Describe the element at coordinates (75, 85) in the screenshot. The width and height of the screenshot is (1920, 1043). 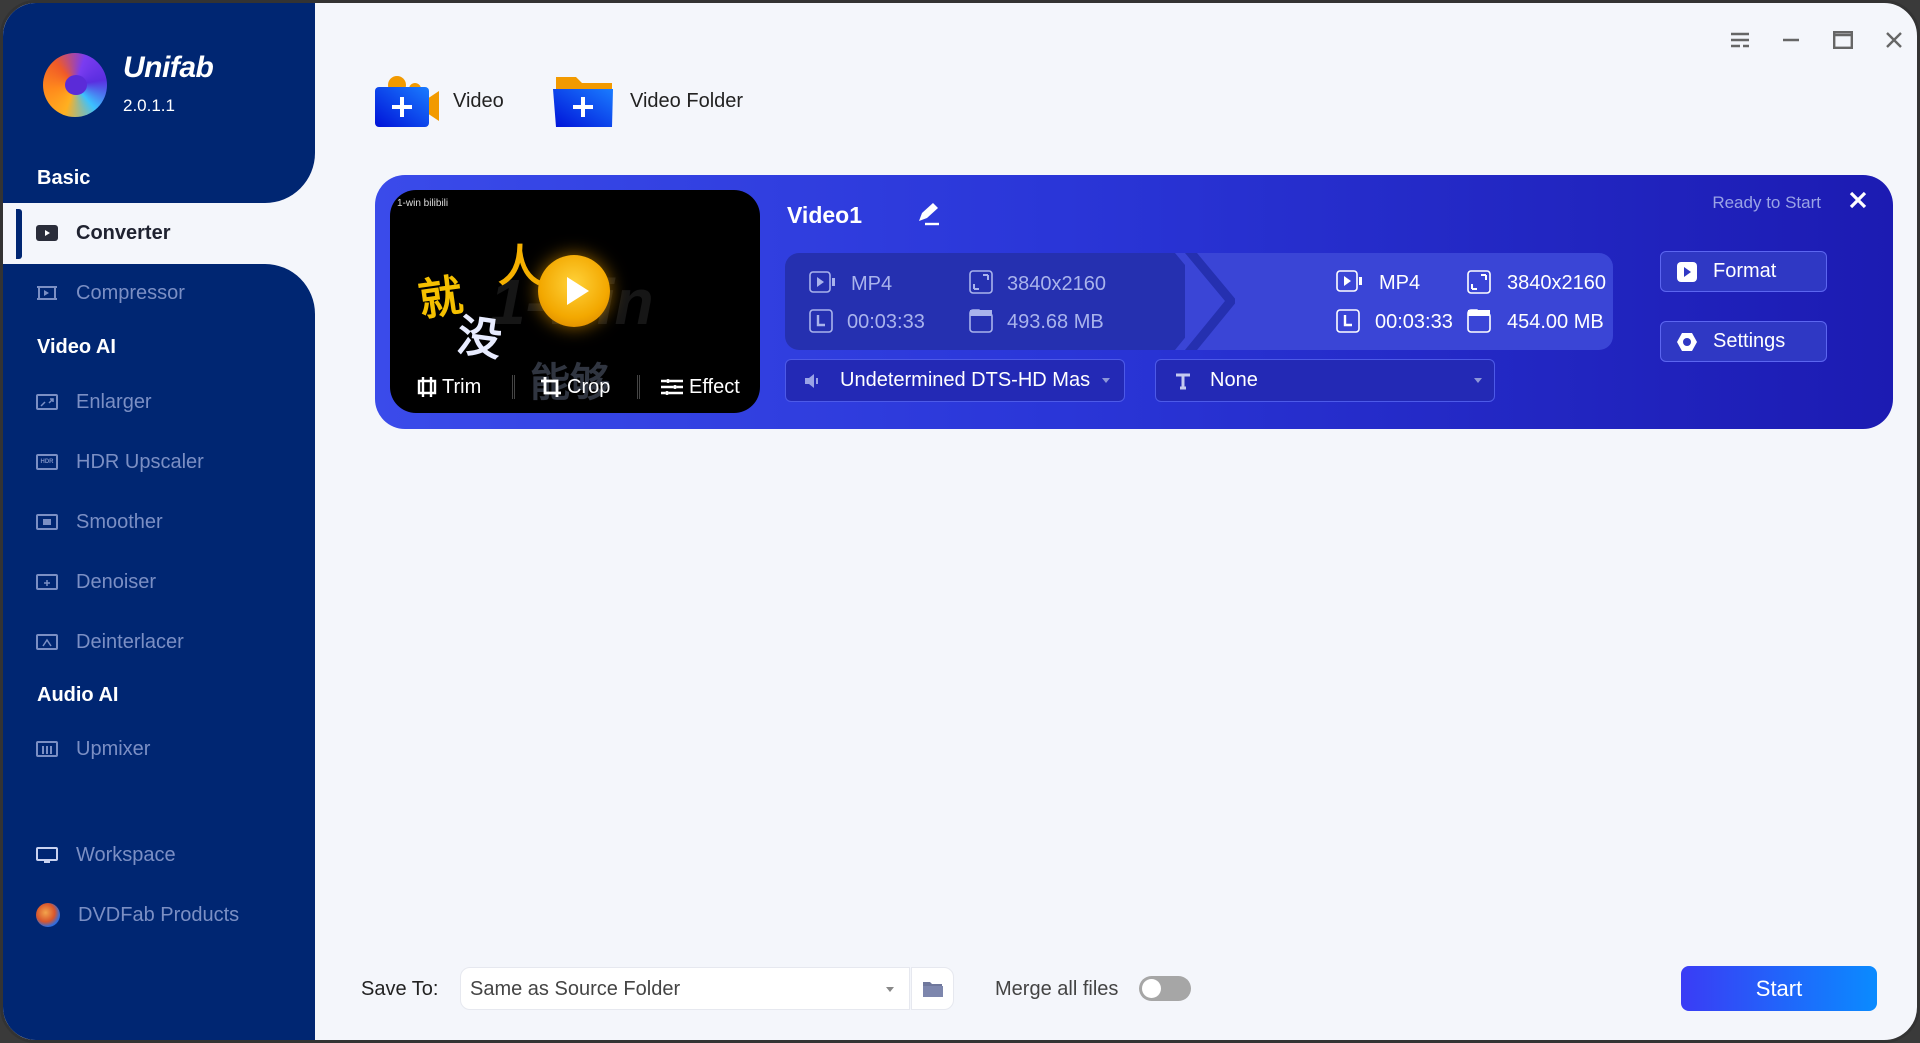
I see `unifab-logo-icon` at that location.